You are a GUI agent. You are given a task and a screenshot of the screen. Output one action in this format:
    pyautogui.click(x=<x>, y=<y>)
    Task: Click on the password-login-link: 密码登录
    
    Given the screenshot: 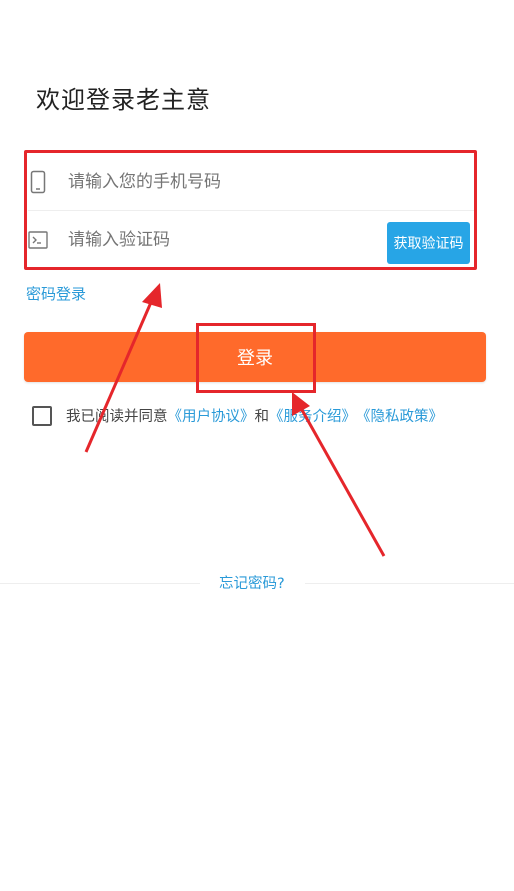 What is the action you would take?
    pyautogui.click(x=56, y=293)
    